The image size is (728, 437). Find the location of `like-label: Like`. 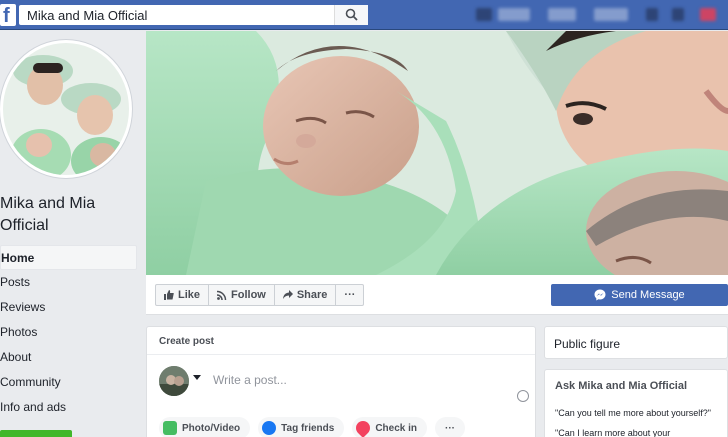

like-label: Like is located at coordinates (189, 295).